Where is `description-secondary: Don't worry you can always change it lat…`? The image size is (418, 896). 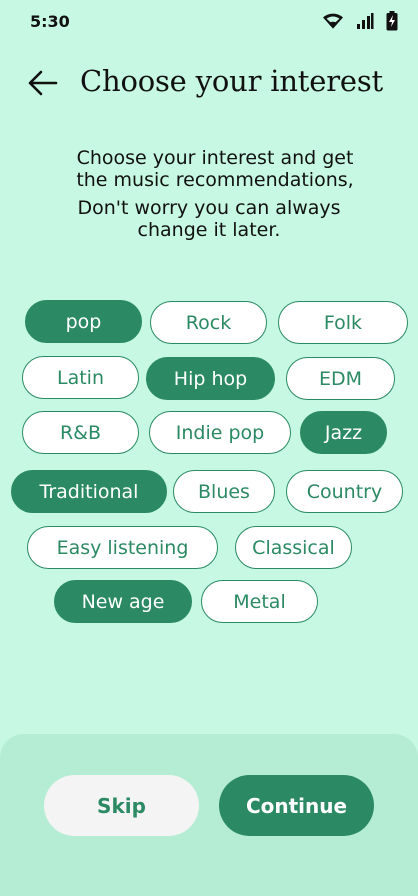 description-secondary: Don't worry you can always change it lat… is located at coordinates (209, 219).